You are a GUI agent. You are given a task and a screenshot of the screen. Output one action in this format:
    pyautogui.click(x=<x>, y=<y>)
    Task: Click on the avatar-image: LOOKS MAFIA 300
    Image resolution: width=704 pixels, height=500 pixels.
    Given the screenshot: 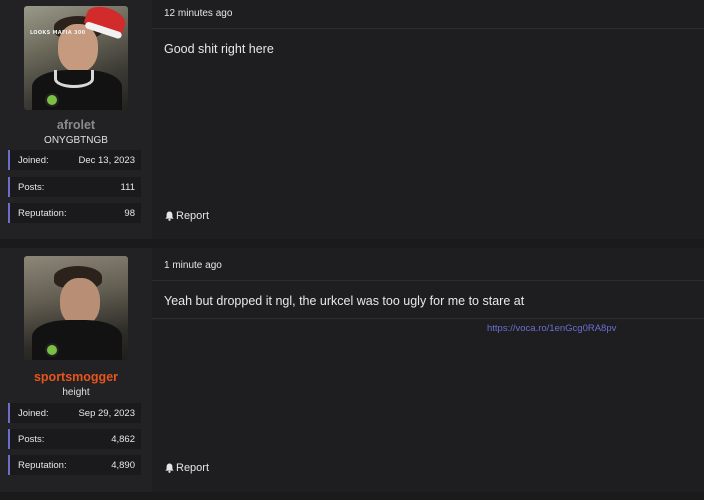 What is the action you would take?
    pyautogui.click(x=76, y=58)
    